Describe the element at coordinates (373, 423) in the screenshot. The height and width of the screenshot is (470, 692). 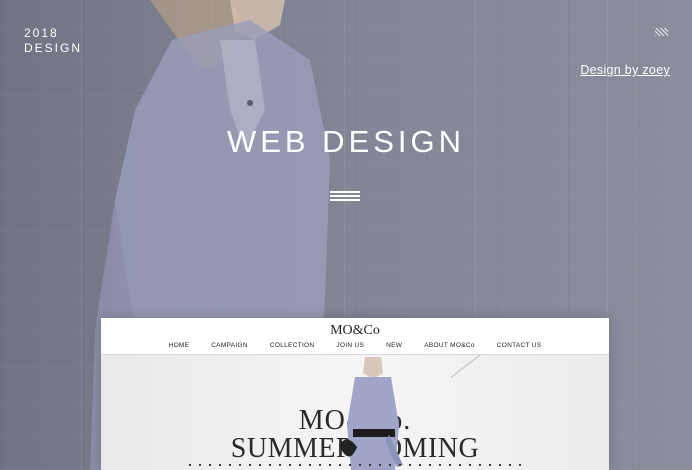
I see `banner-model-shirt` at that location.